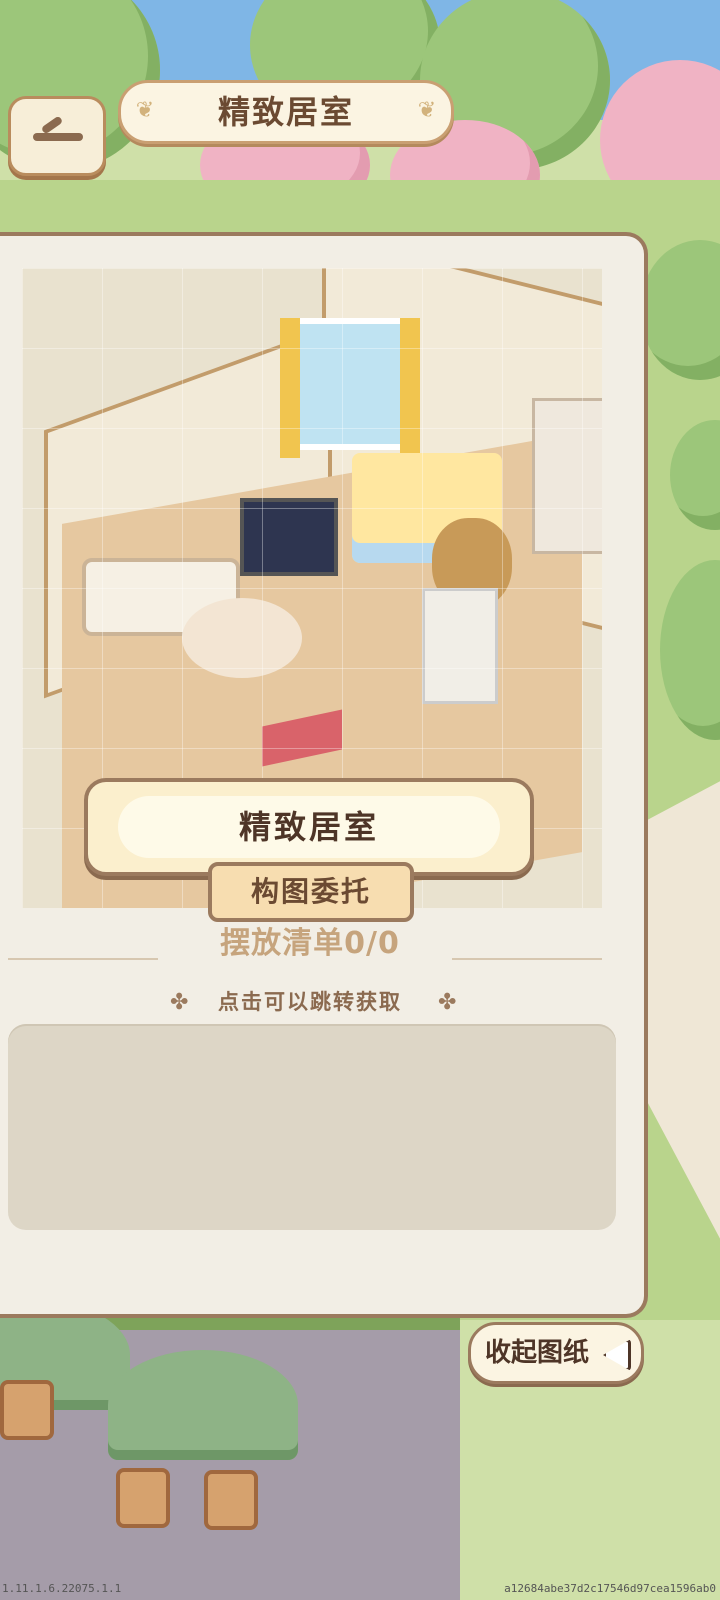  Describe the element at coordinates (310, 1002) in the screenshot. I see `jump-hint: 点击可以跳转获取` at that location.